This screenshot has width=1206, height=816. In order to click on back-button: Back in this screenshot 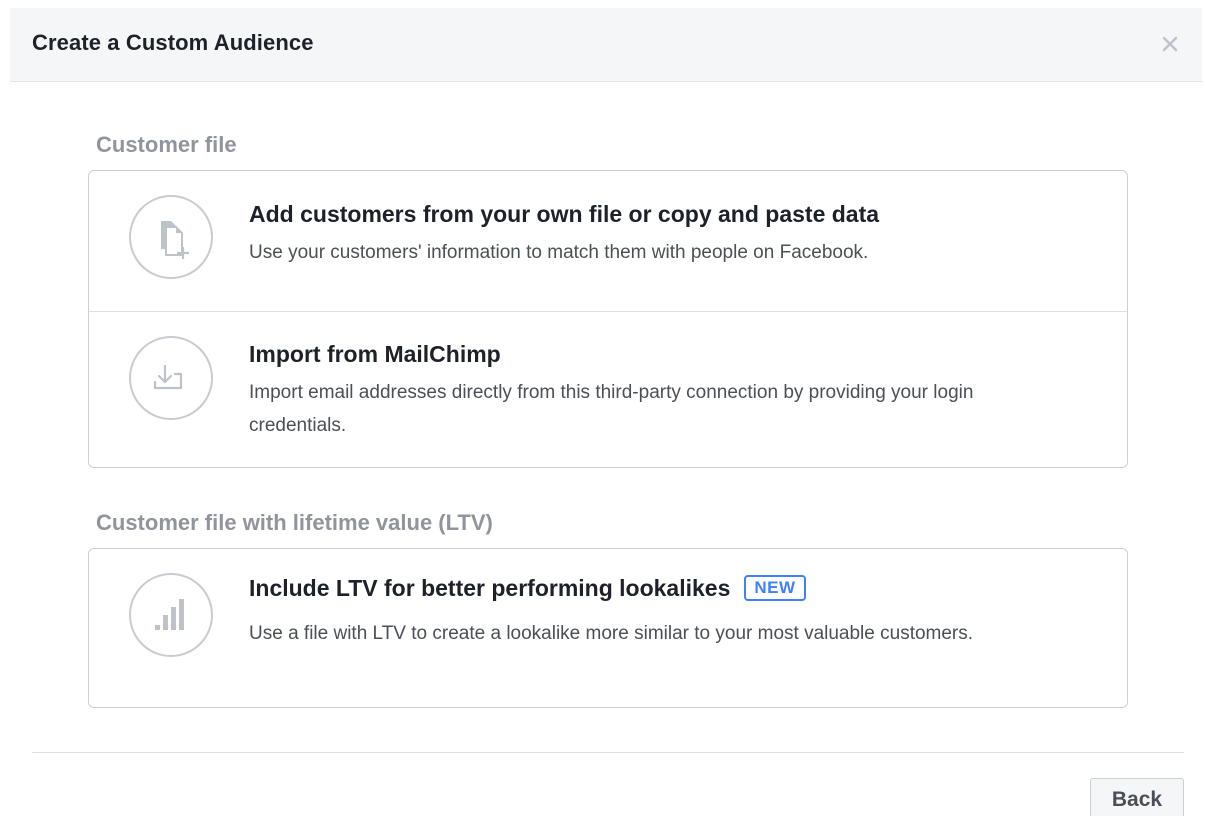, I will do `click(1137, 797)`.